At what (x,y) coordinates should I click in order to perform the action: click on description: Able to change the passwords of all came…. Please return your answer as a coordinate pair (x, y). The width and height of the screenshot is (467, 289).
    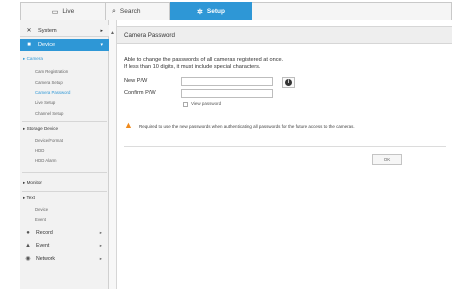
    Looking at the image, I should click on (203, 64).